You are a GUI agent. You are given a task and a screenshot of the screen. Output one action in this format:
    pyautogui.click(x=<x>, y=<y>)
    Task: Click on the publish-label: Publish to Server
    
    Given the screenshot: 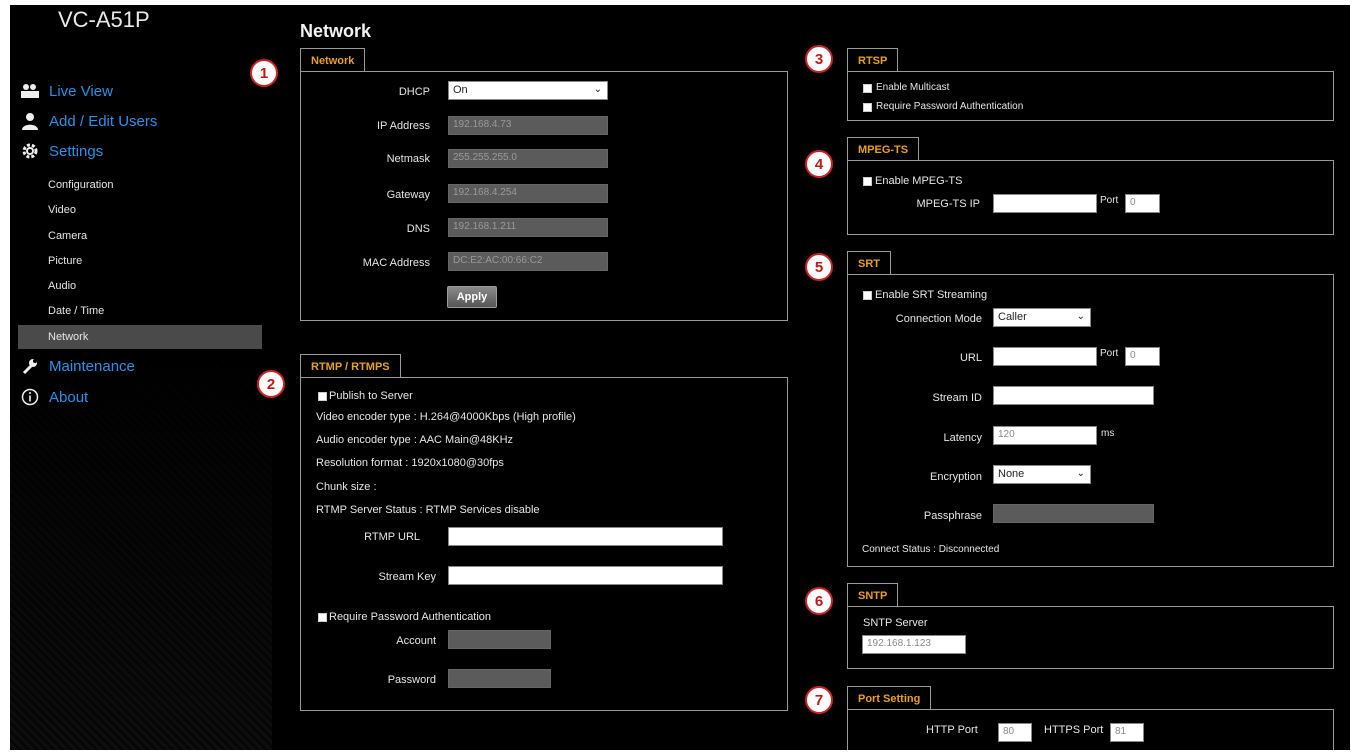 What is the action you would take?
    pyautogui.click(x=371, y=396)
    